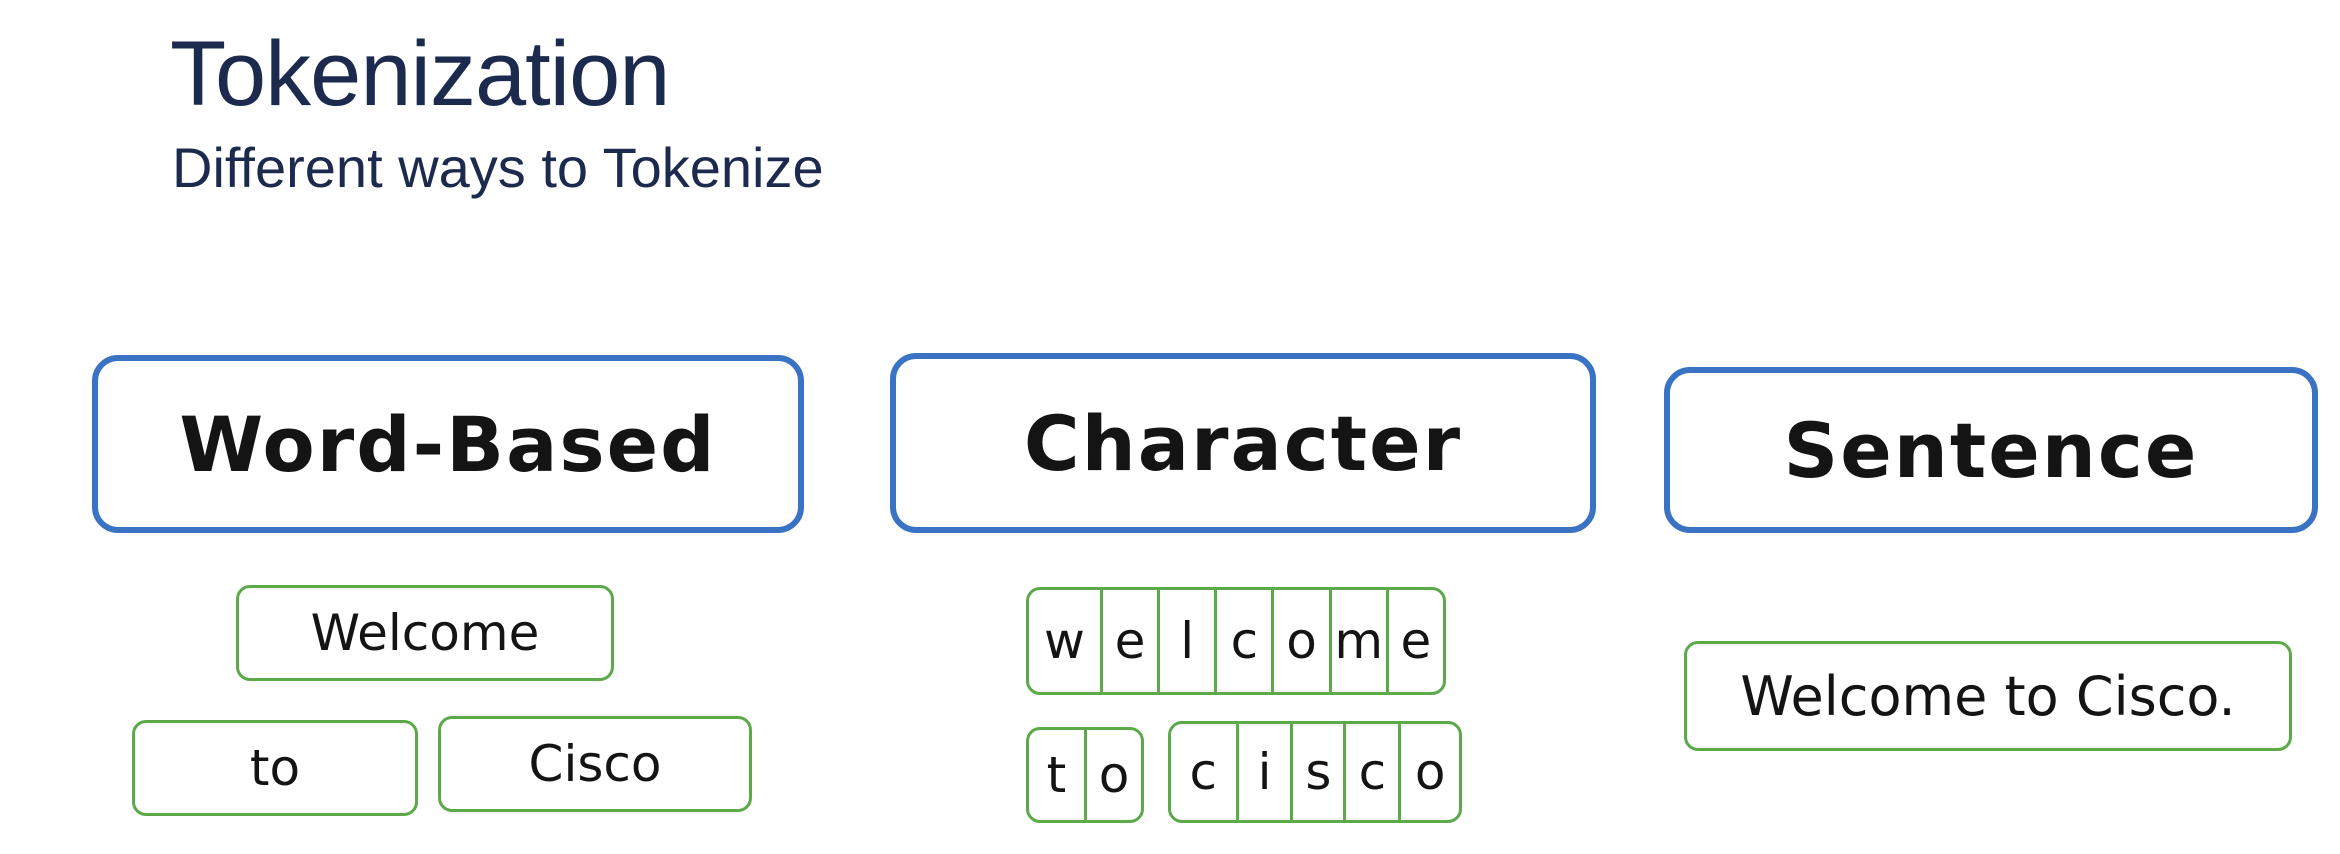 Image resolution: width=2340 pixels, height=854 pixels. What do you see at coordinates (420, 74) in the screenshot?
I see `page-title: Tokenization` at bounding box center [420, 74].